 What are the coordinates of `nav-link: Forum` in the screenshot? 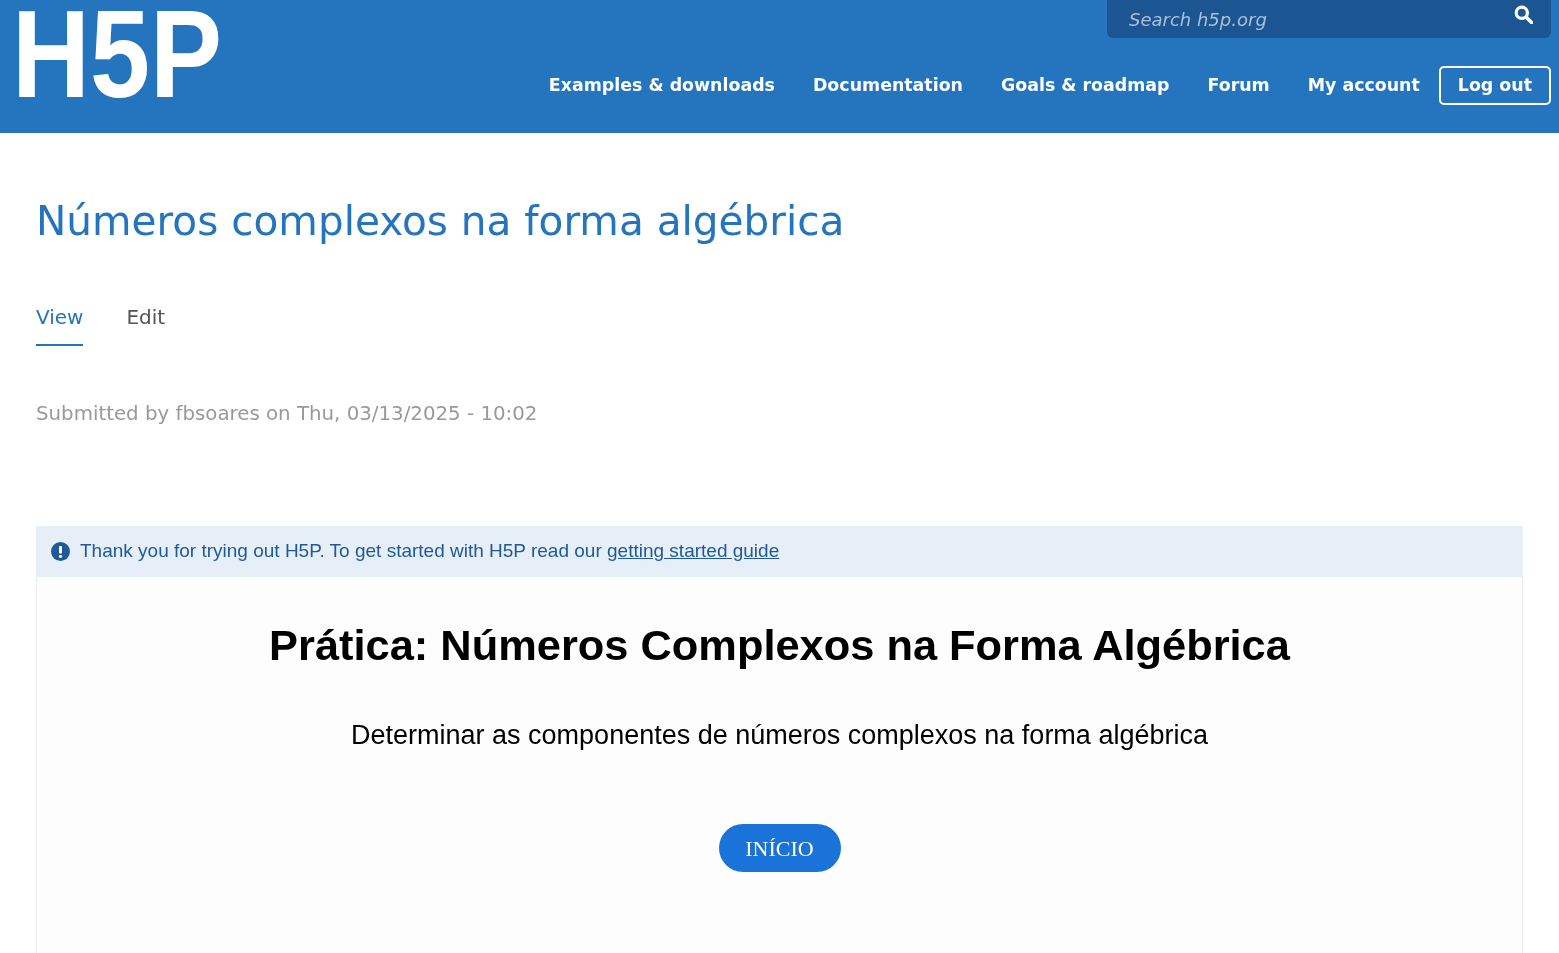 It's located at (1238, 85).